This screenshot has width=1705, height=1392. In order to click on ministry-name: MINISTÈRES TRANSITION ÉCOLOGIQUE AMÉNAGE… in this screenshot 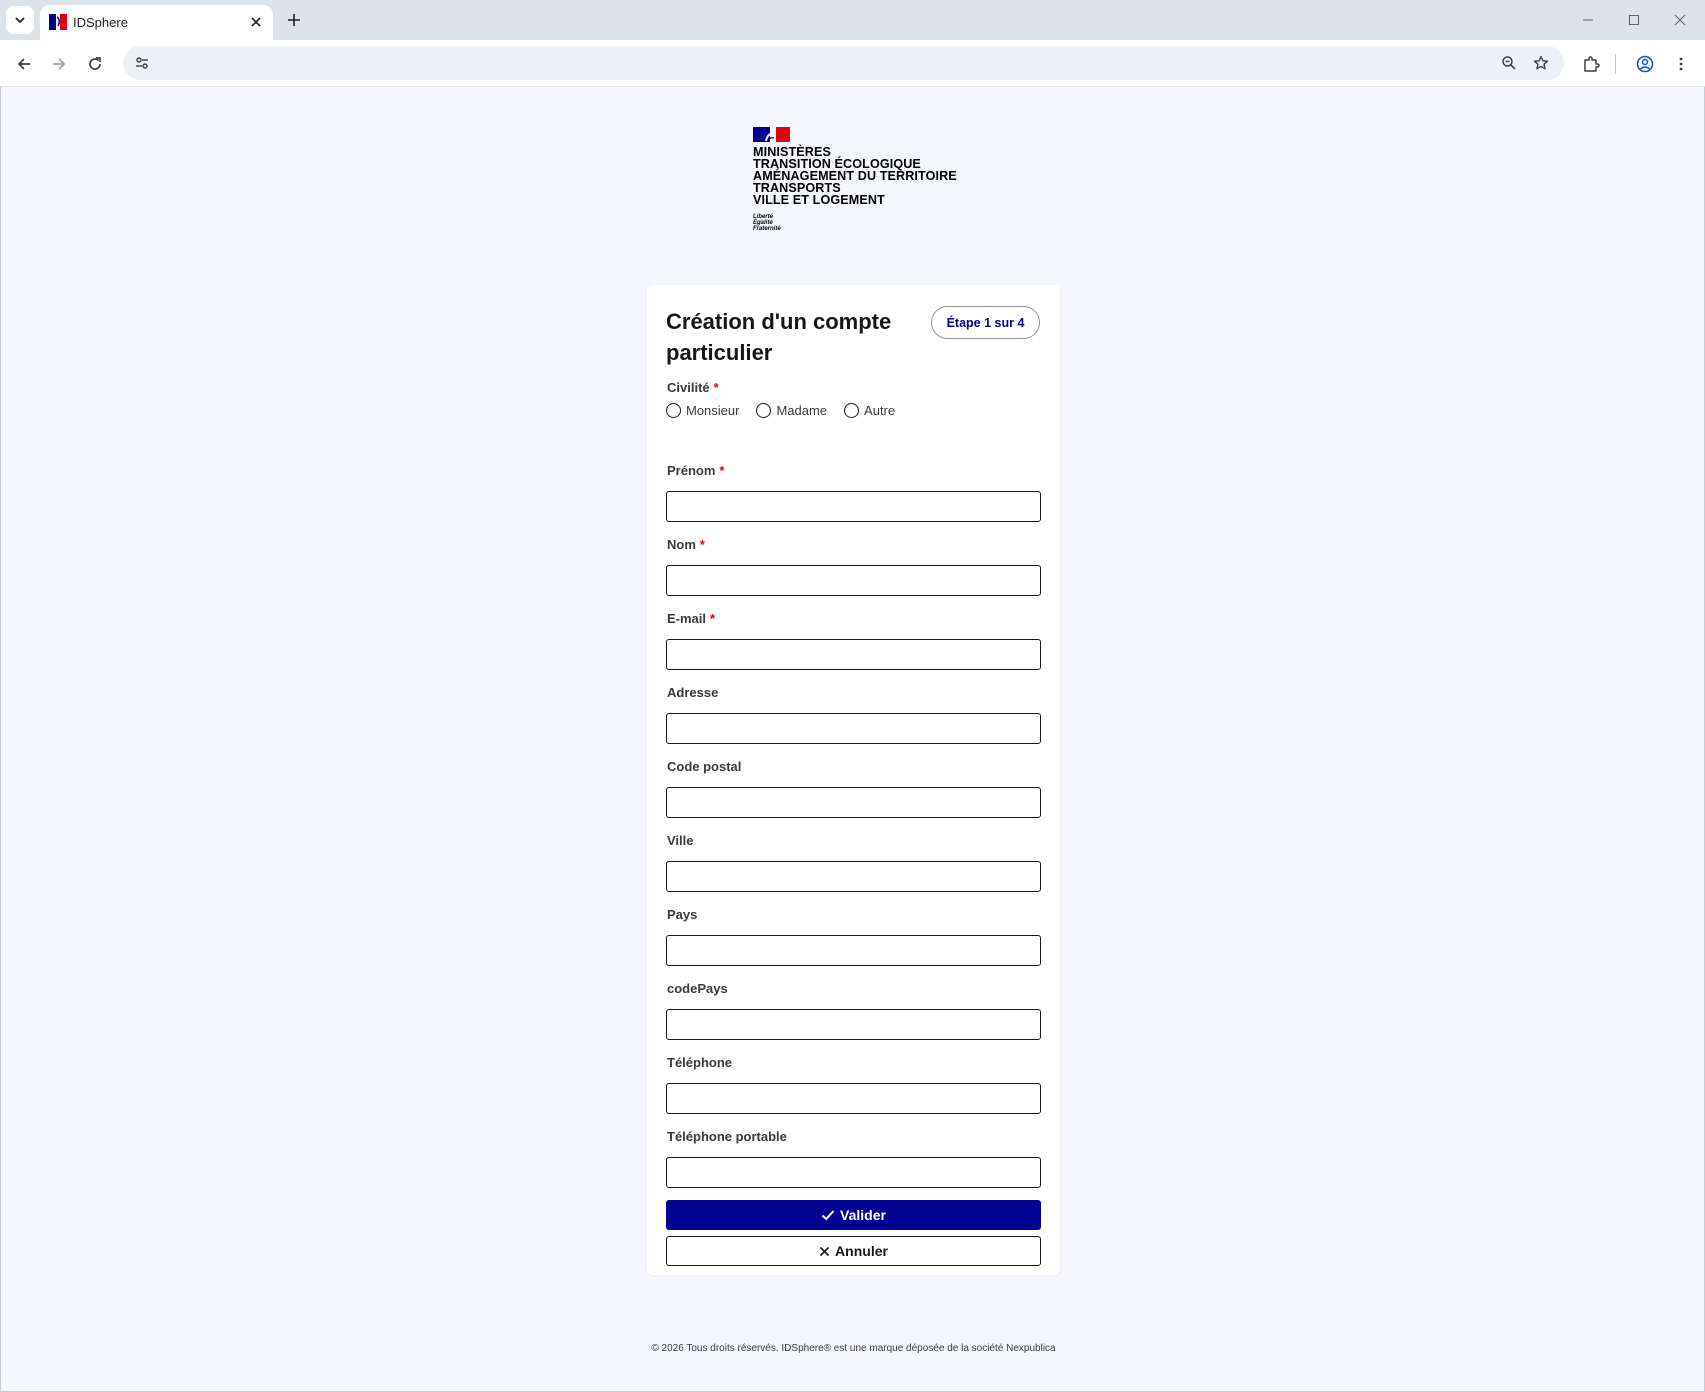, I will do `click(855, 176)`.